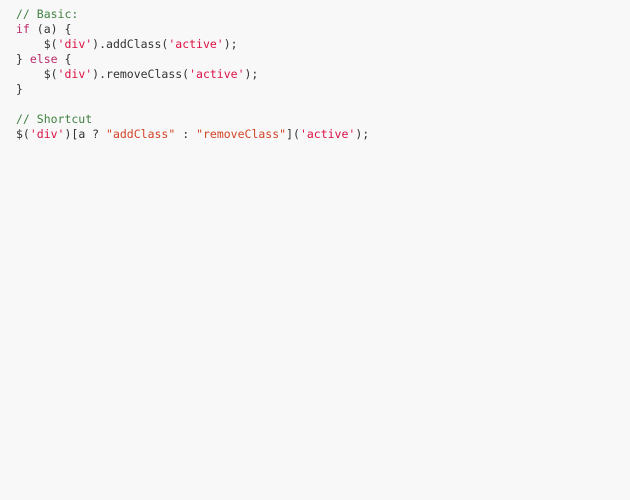  I want to click on code-token-plain: ).addClass(, so click(130, 44).